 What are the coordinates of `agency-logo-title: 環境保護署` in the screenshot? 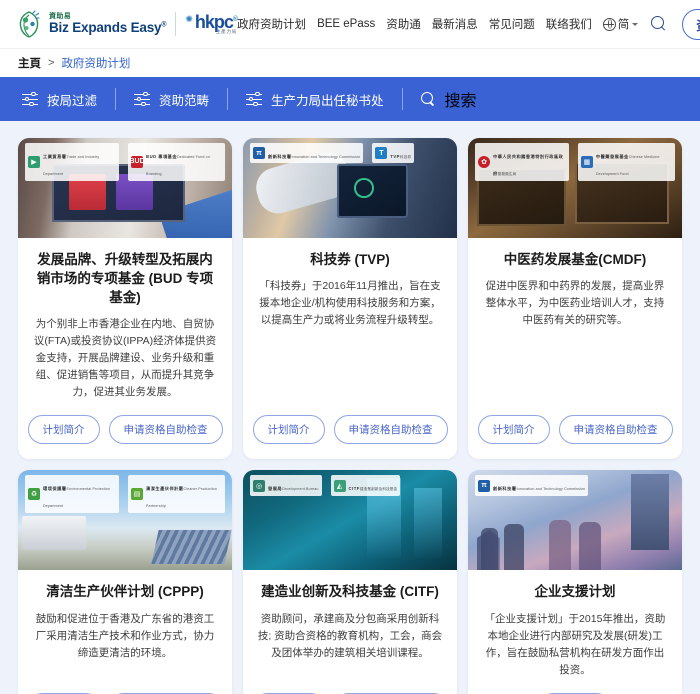 It's located at (55, 488).